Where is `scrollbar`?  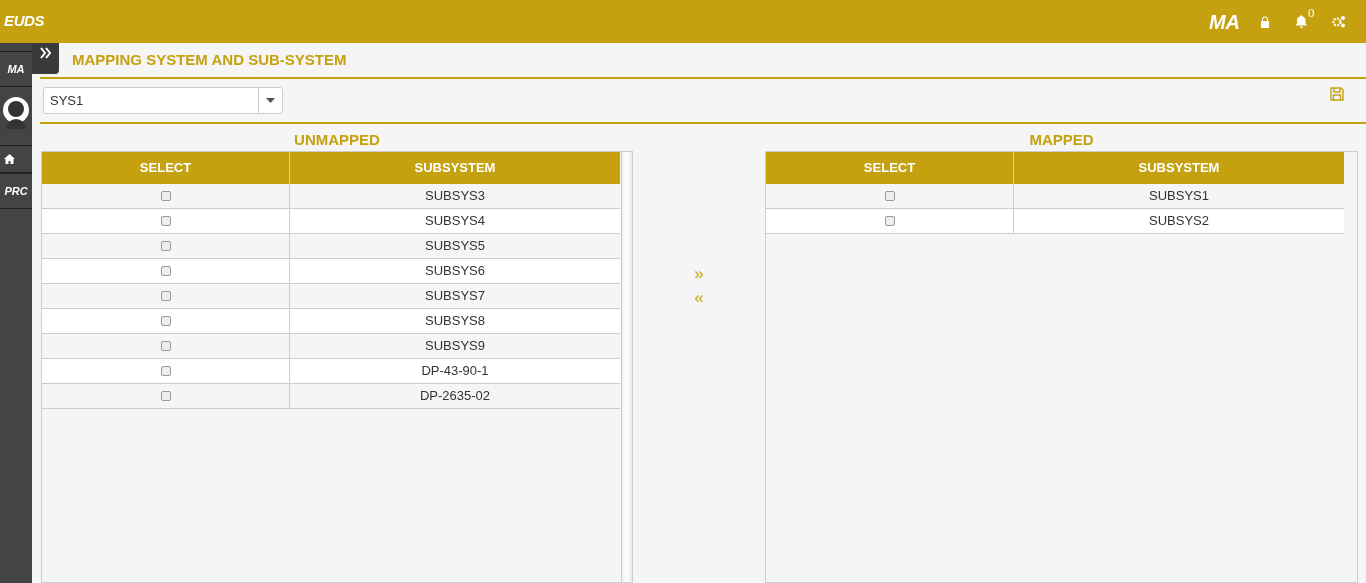
scrollbar is located at coordinates (626, 367).